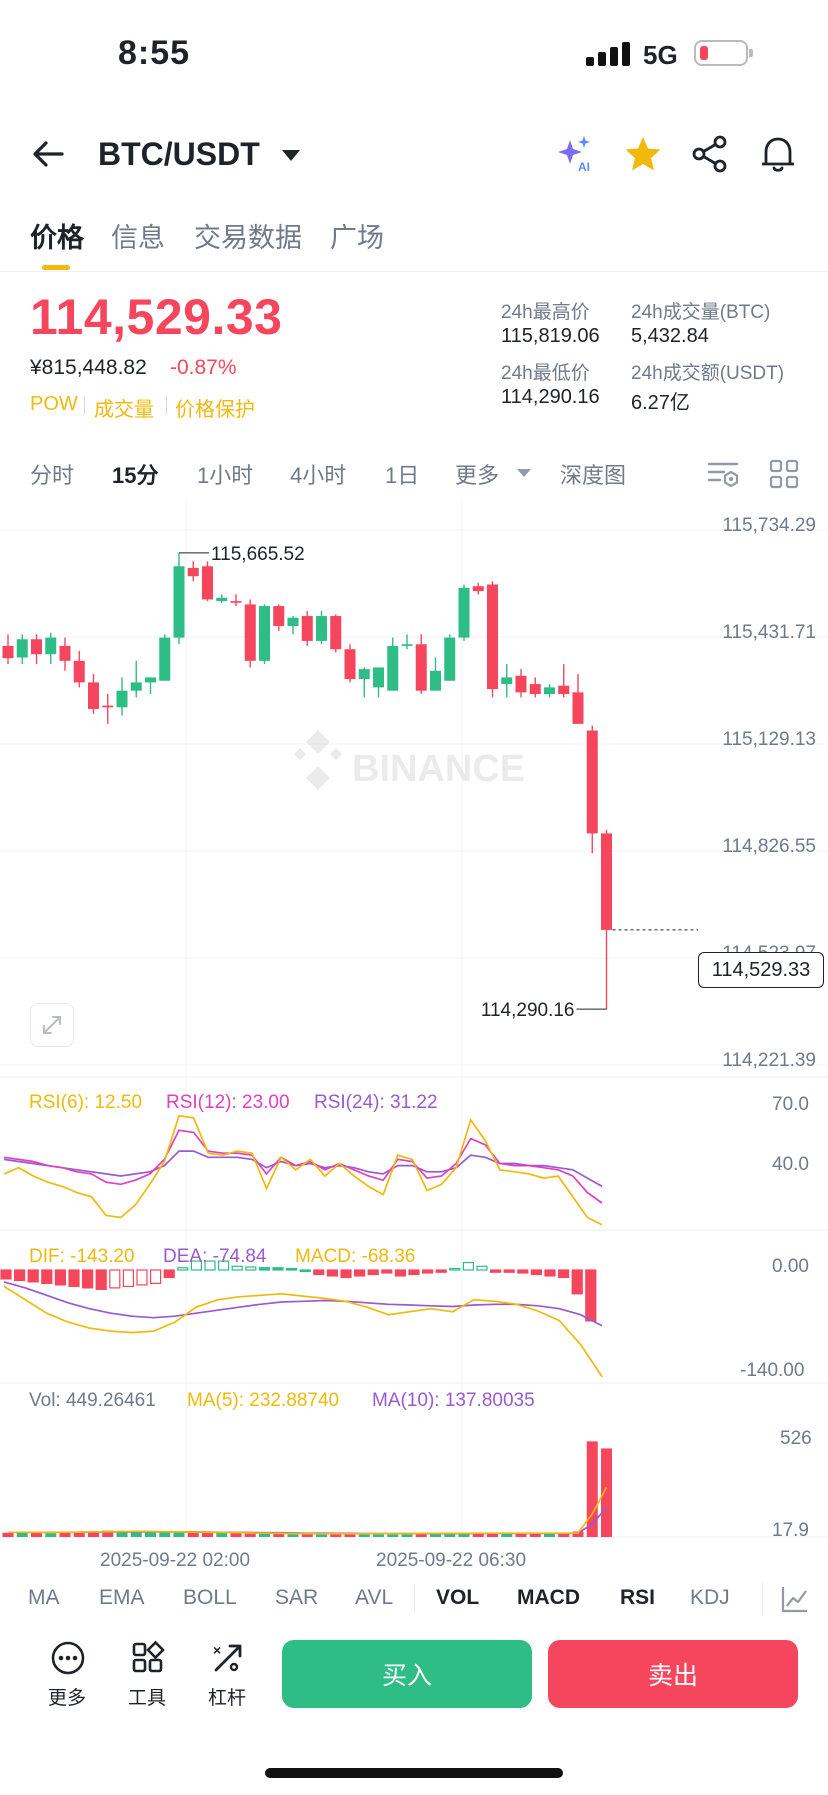 The width and height of the screenshot is (828, 1795). I want to click on tag-volume: 成交量, so click(124, 407).